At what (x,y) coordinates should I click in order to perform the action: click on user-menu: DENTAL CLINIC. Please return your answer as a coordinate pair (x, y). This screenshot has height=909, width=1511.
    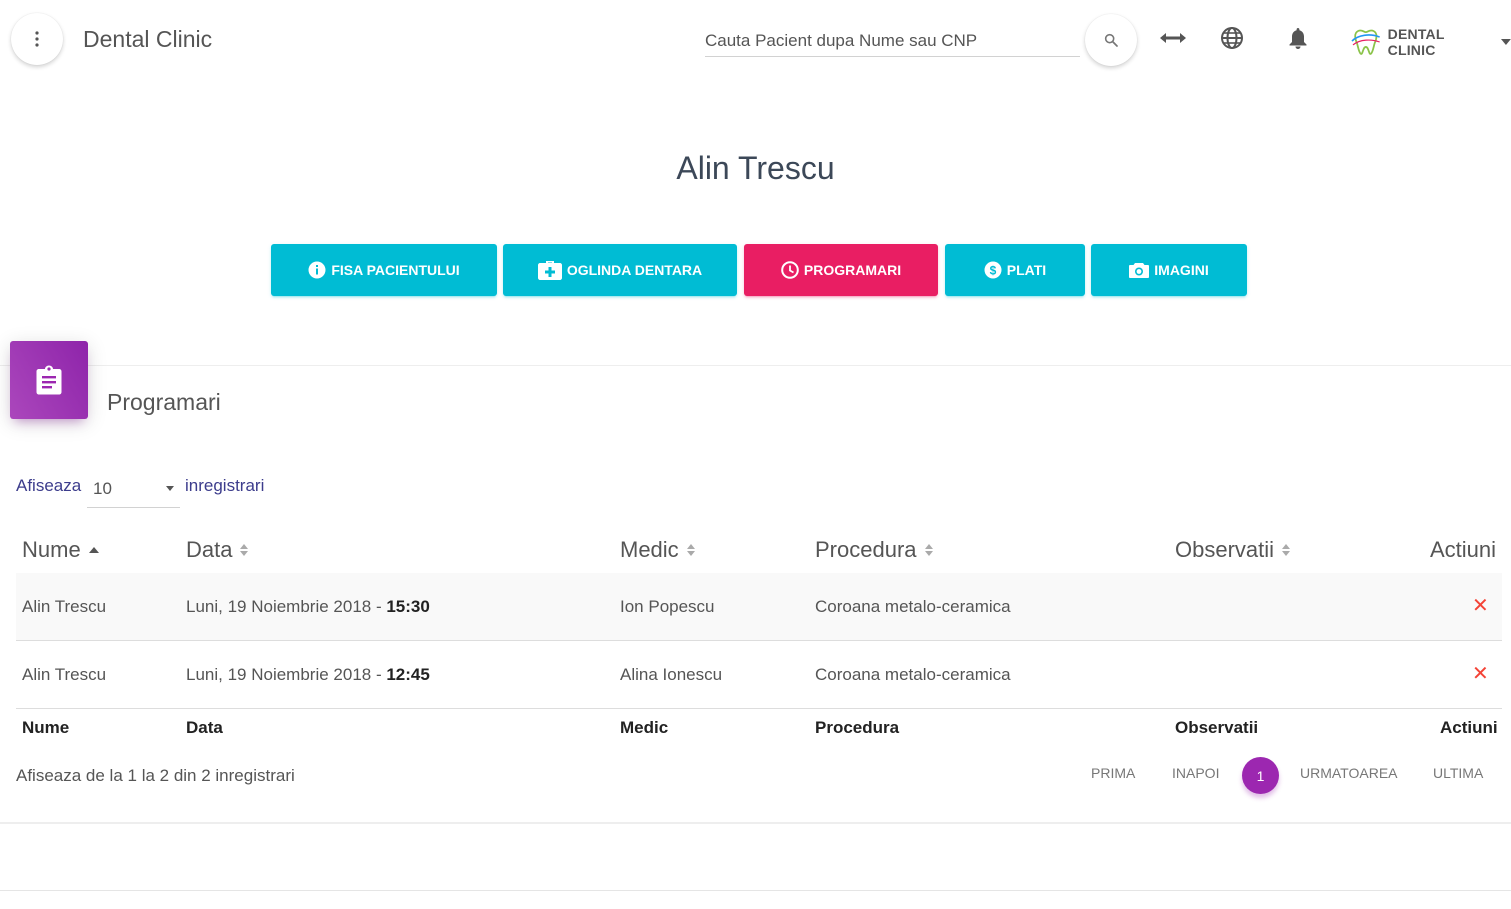
    Looking at the image, I should click on (1430, 42).